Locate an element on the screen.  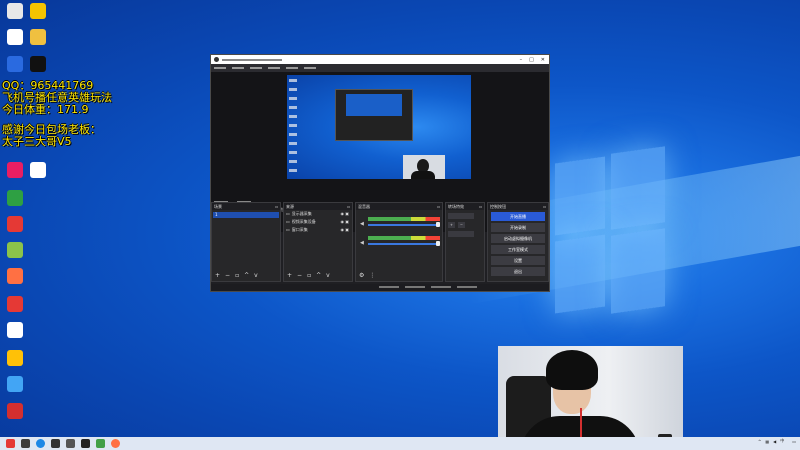
transition-buttons-row: + − is located at coordinates (465, 225).